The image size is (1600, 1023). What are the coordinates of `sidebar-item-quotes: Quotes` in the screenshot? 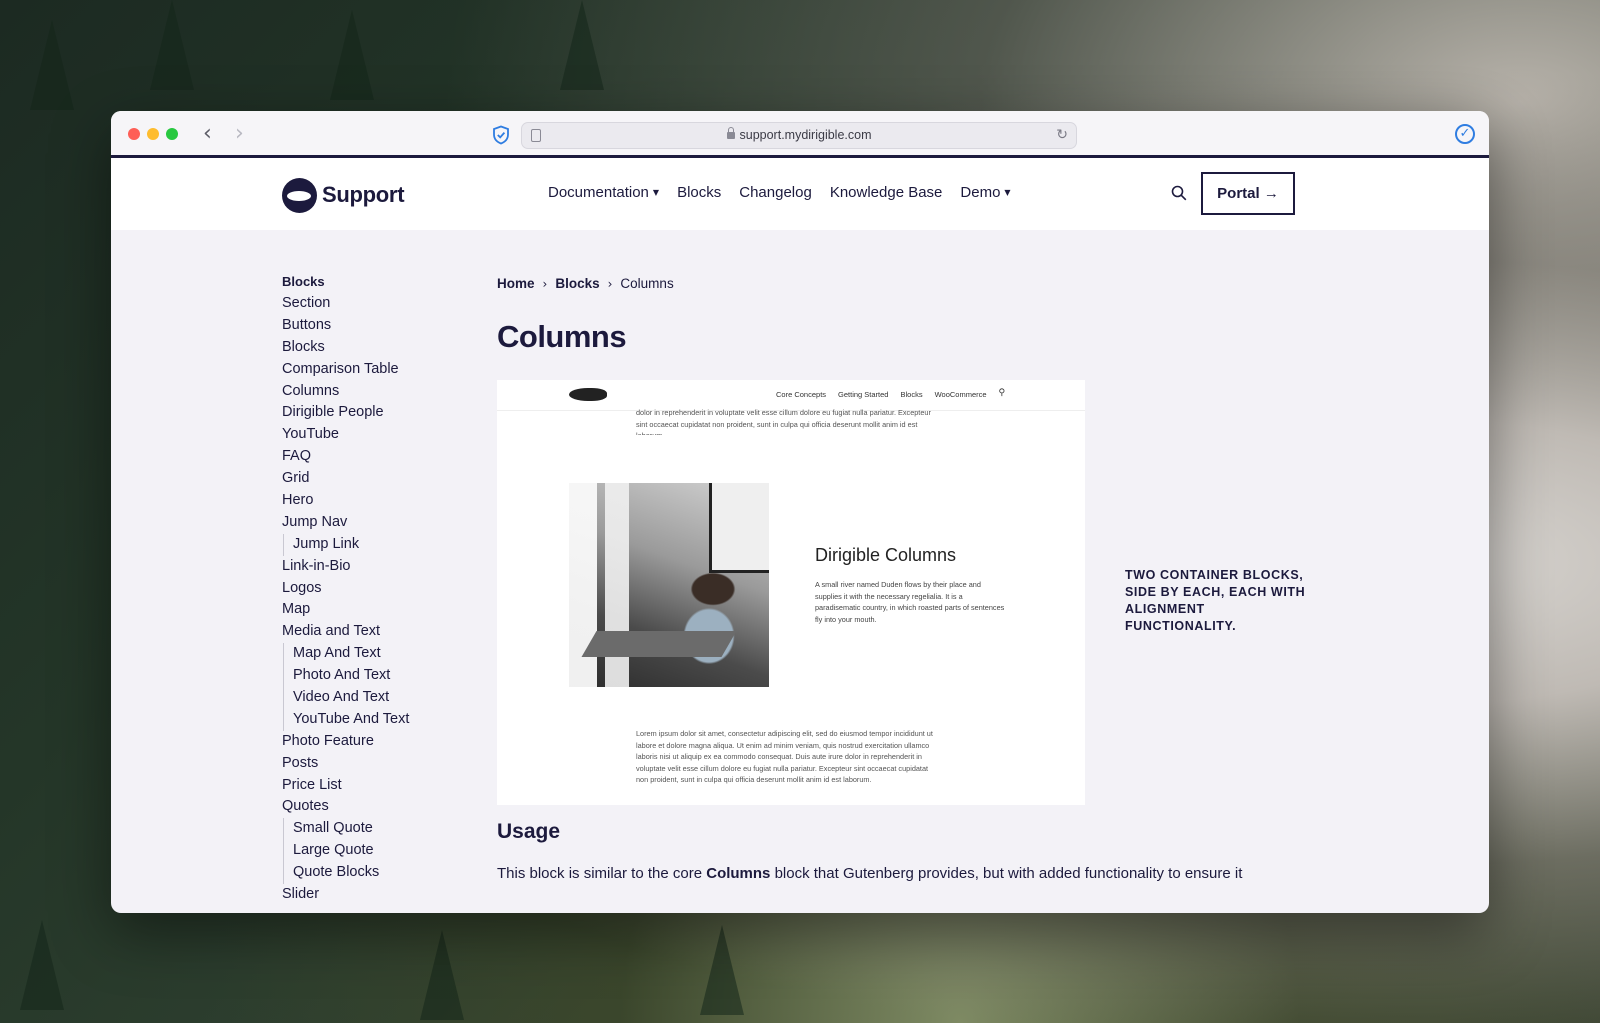 It's located at (377, 807).